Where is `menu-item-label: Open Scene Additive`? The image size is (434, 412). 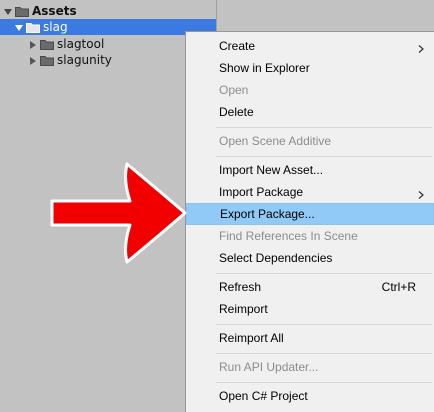 menu-item-label: Open Scene Additive is located at coordinates (275, 141).